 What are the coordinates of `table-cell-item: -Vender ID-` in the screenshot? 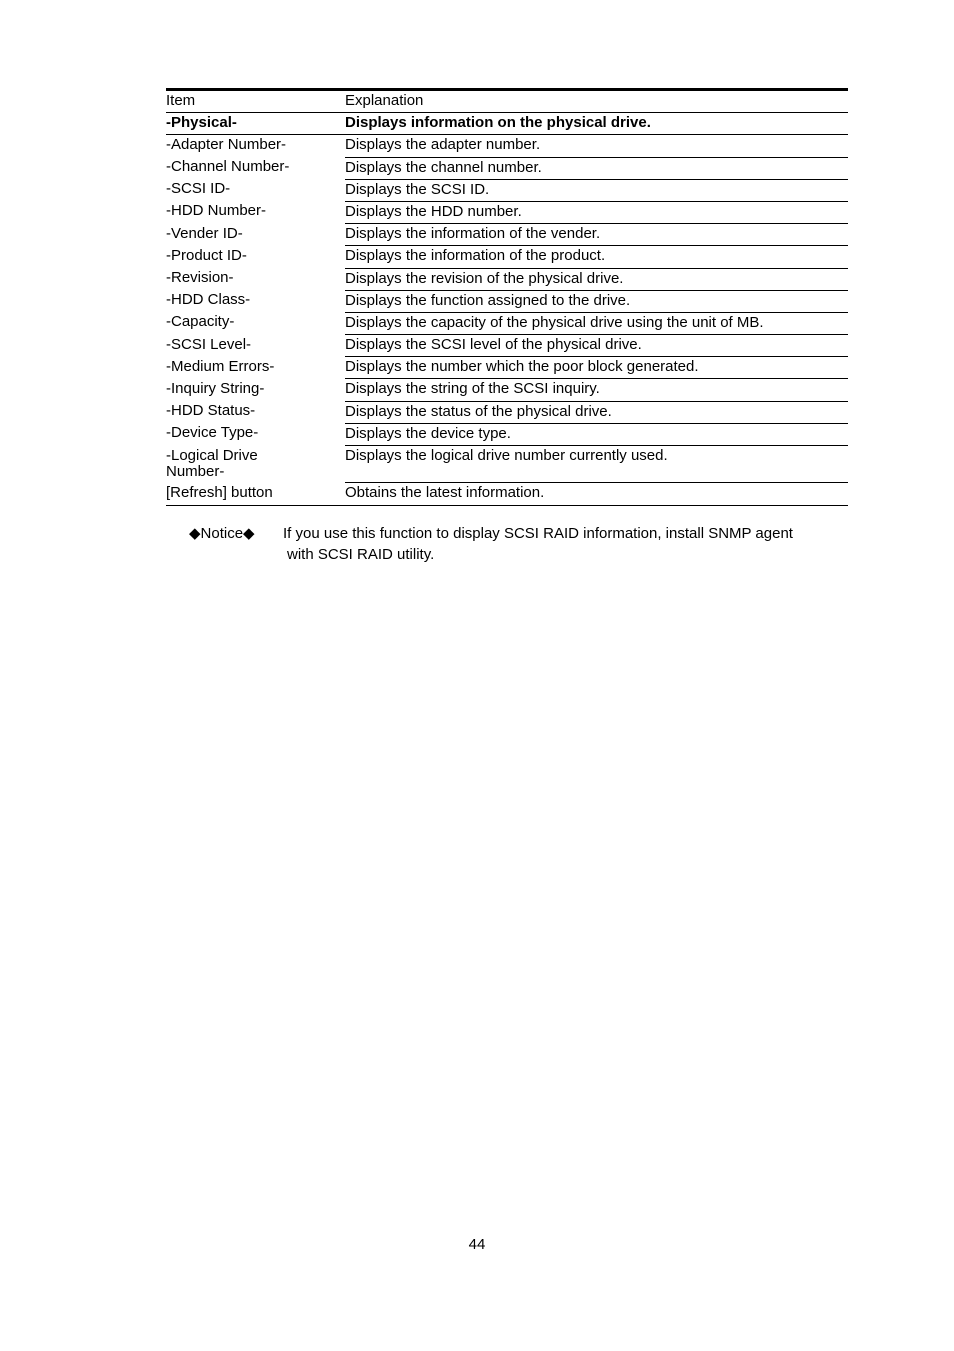 It's located at (204, 233).